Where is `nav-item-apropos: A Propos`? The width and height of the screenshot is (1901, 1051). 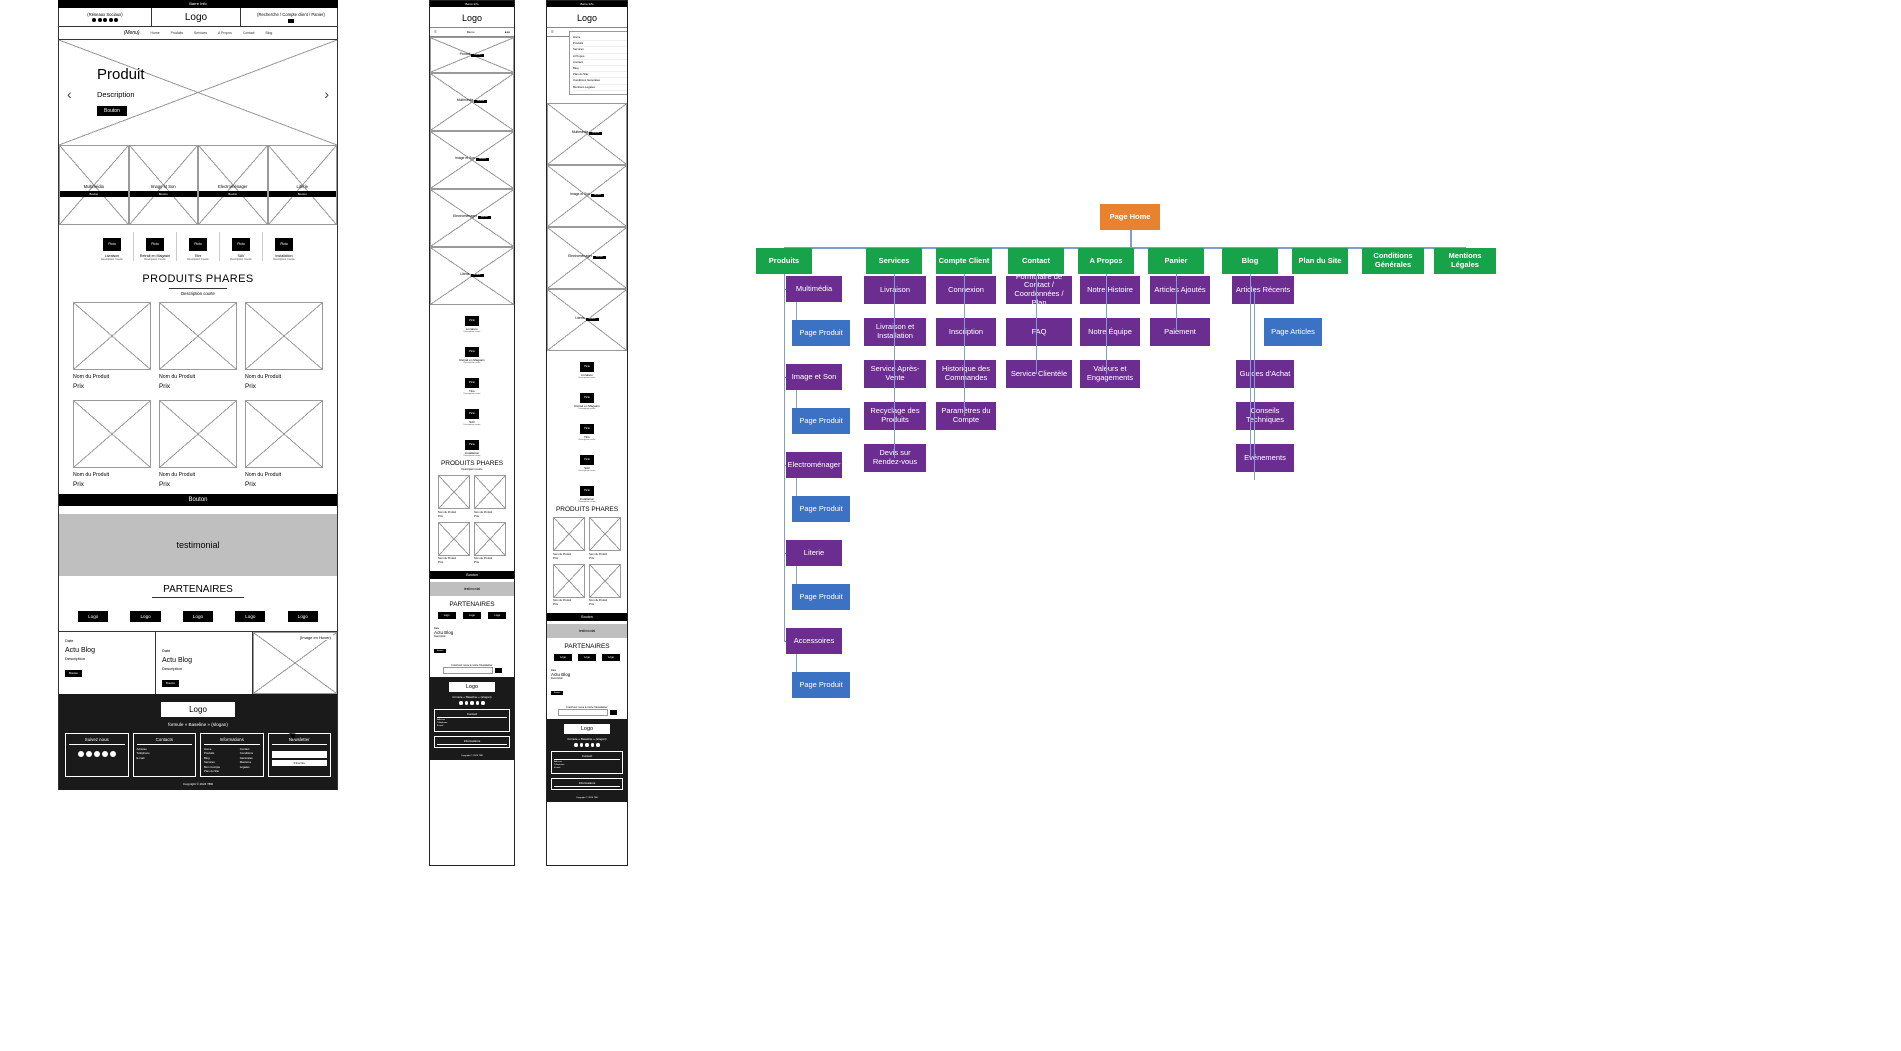
nav-item-apropos: A Propos is located at coordinates (225, 33).